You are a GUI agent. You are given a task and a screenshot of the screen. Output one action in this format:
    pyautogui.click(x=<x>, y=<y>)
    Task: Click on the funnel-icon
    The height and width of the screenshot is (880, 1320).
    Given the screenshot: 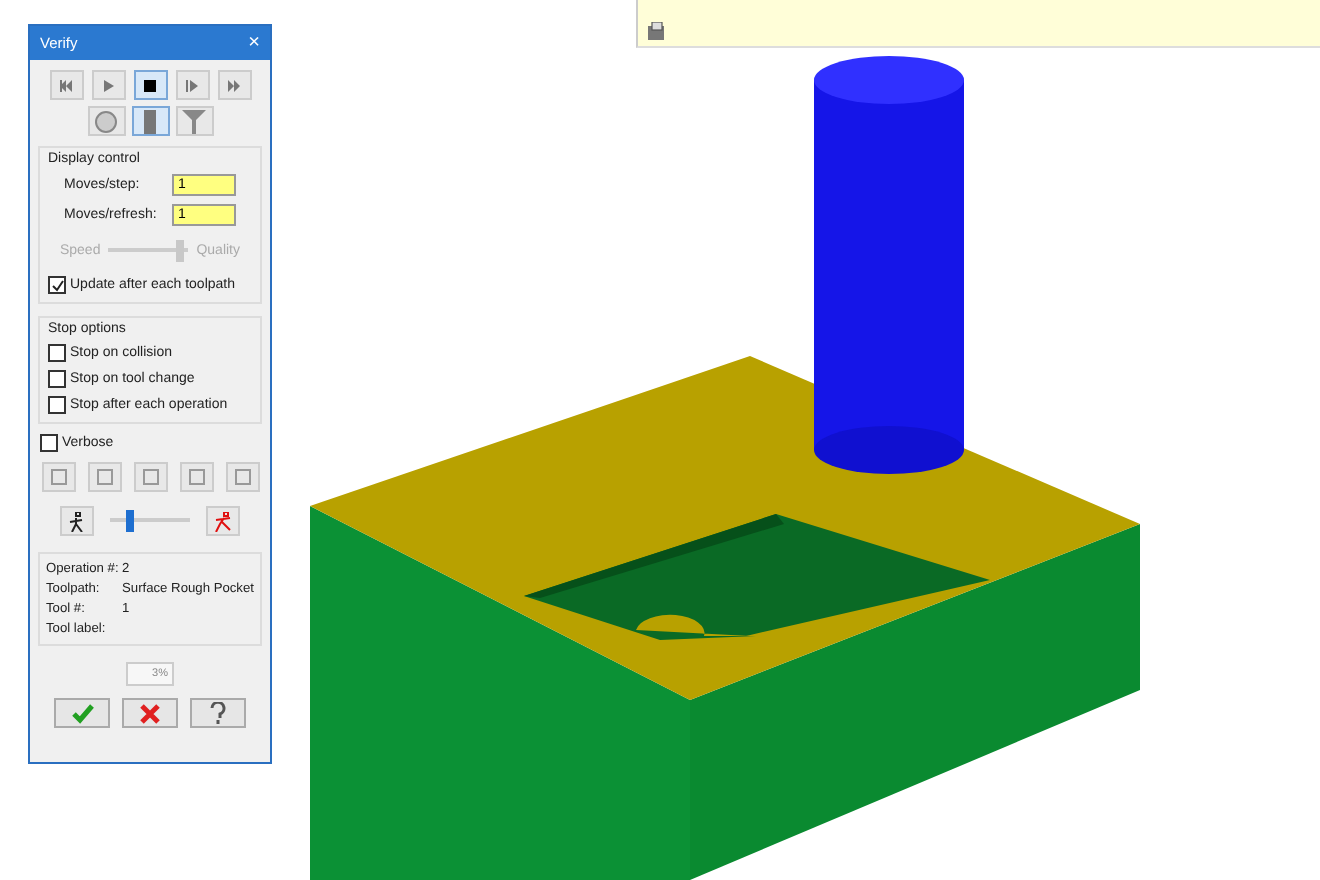 What is the action you would take?
    pyautogui.click(x=194, y=121)
    